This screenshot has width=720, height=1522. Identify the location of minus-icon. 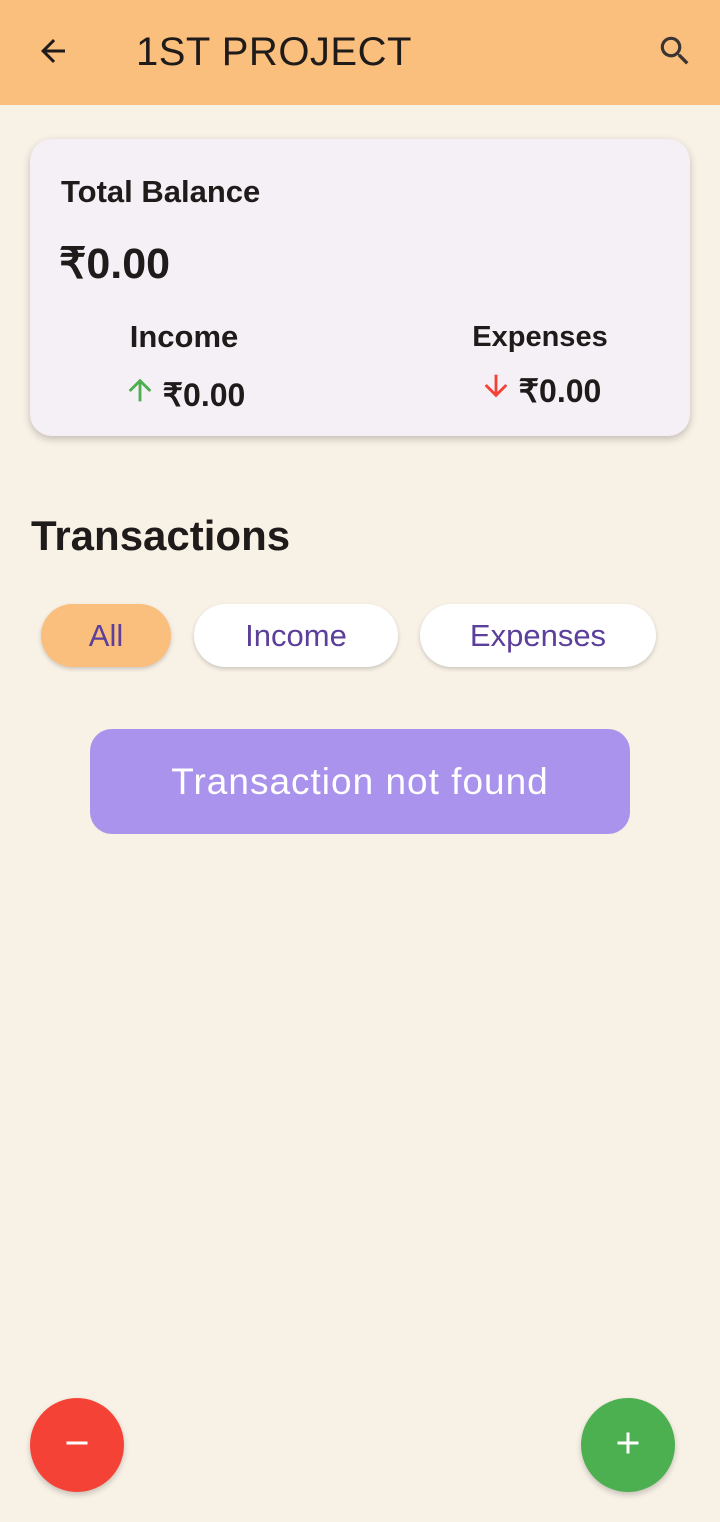
(77, 1445).